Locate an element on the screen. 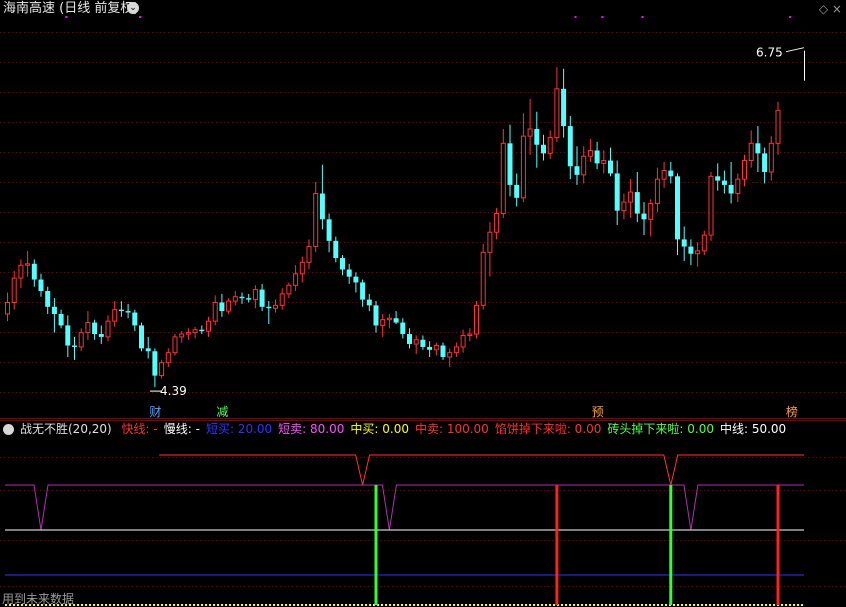  collapse-icon is located at coordinates (8, 429).